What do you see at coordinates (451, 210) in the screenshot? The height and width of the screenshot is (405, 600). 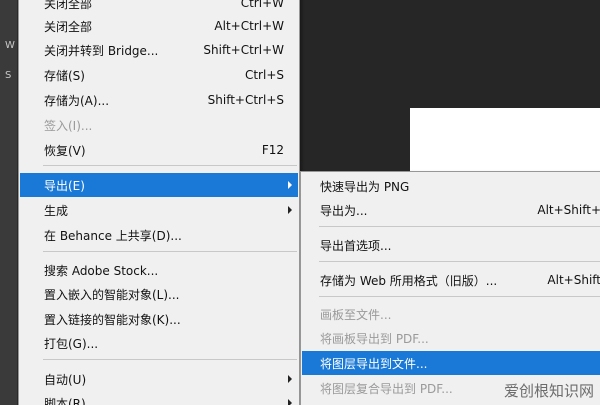 I see `submenu-item-export-as: 导出为... Alt+Shift+` at bounding box center [451, 210].